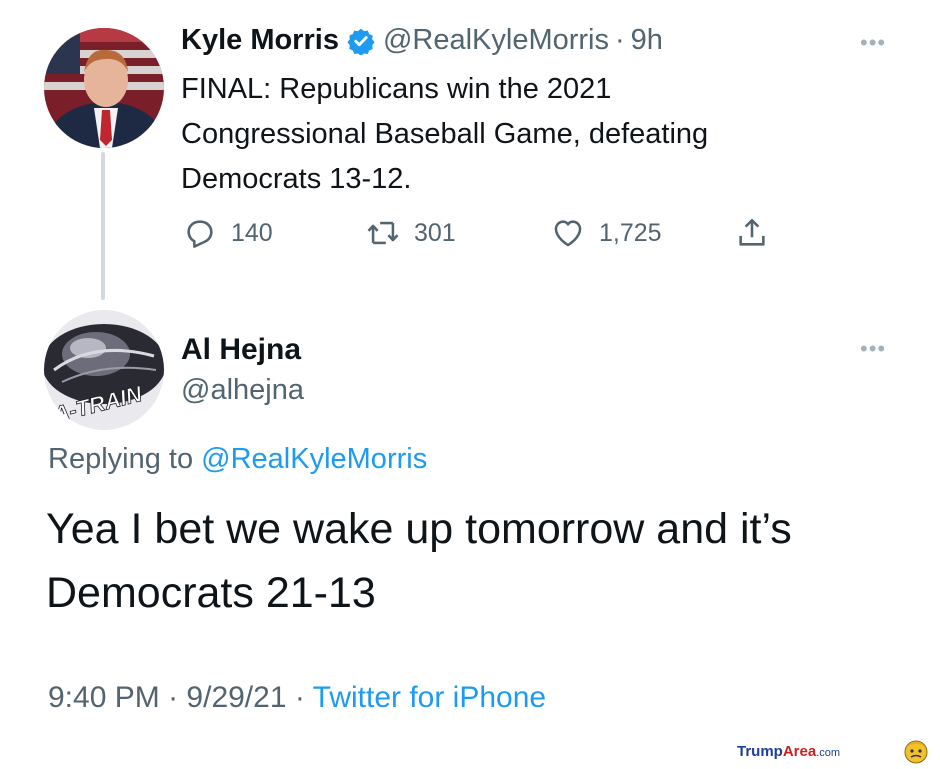 The image size is (940, 769). What do you see at coordinates (211, 593) in the screenshot?
I see `reply-text-line: Democrats 21-13` at bounding box center [211, 593].